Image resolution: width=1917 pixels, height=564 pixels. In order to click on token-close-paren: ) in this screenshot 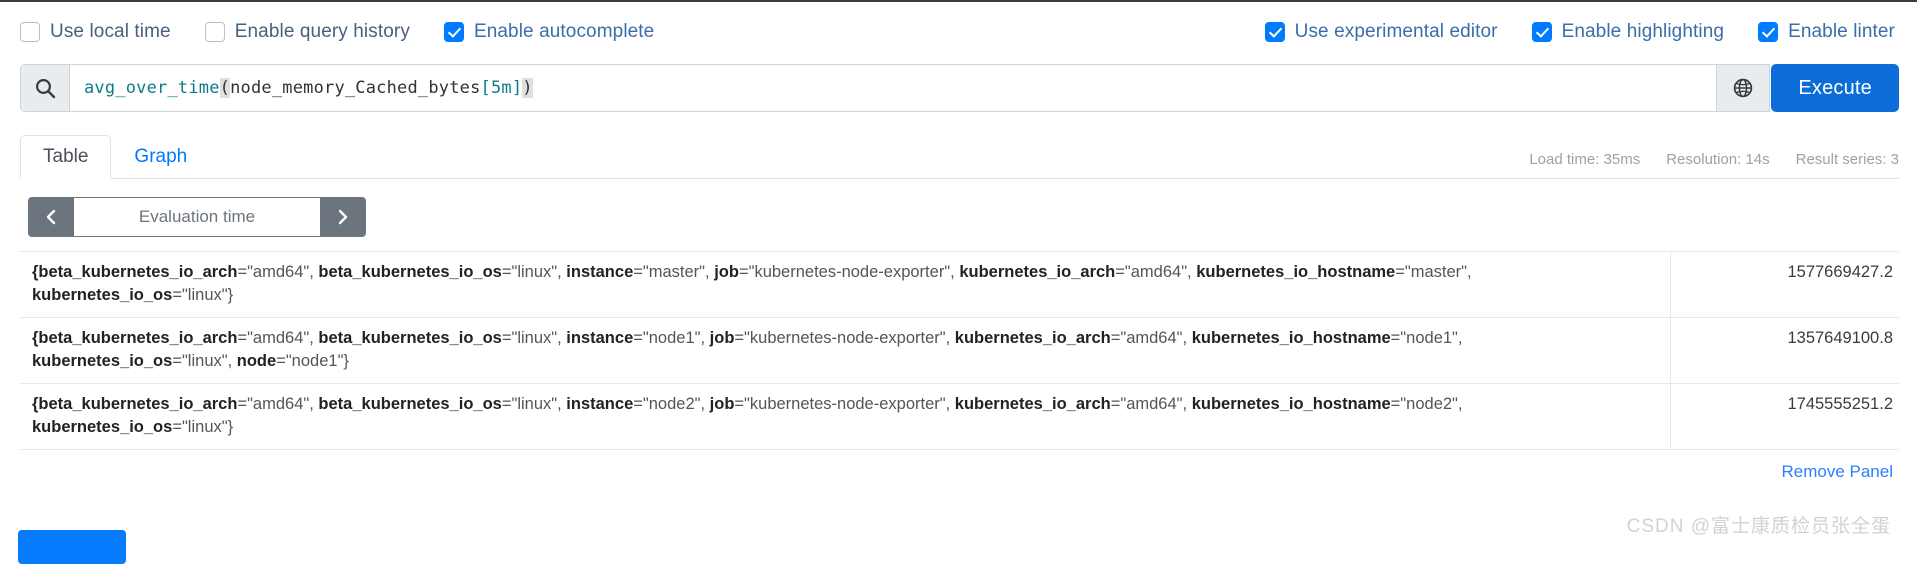, I will do `click(527, 88)`.